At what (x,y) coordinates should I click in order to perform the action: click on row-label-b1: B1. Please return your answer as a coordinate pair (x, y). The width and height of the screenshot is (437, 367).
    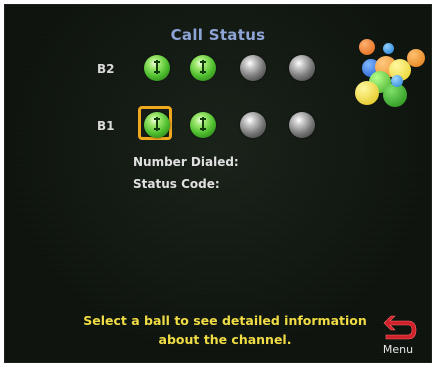
    Looking at the image, I should click on (106, 126).